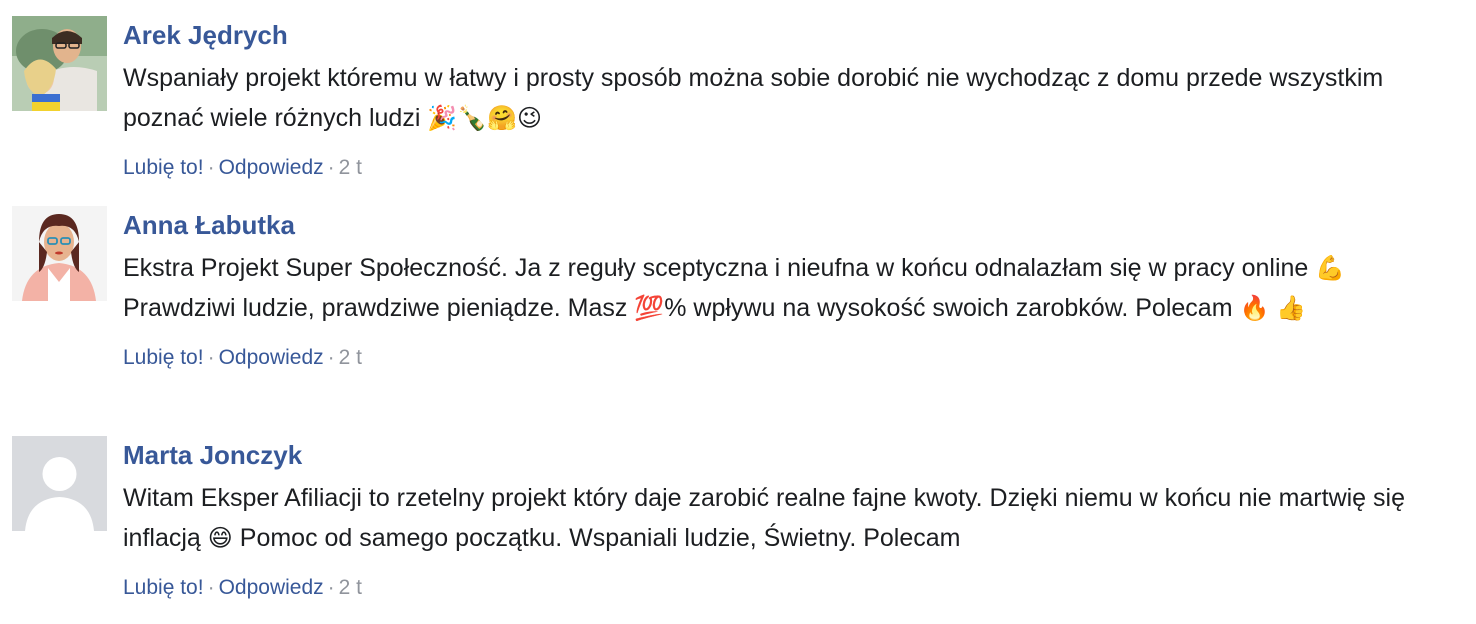 This screenshot has height=624, width=1476. What do you see at coordinates (1330, 268) in the screenshot?
I see `flexed-biceps-emoji-icon: 💪` at bounding box center [1330, 268].